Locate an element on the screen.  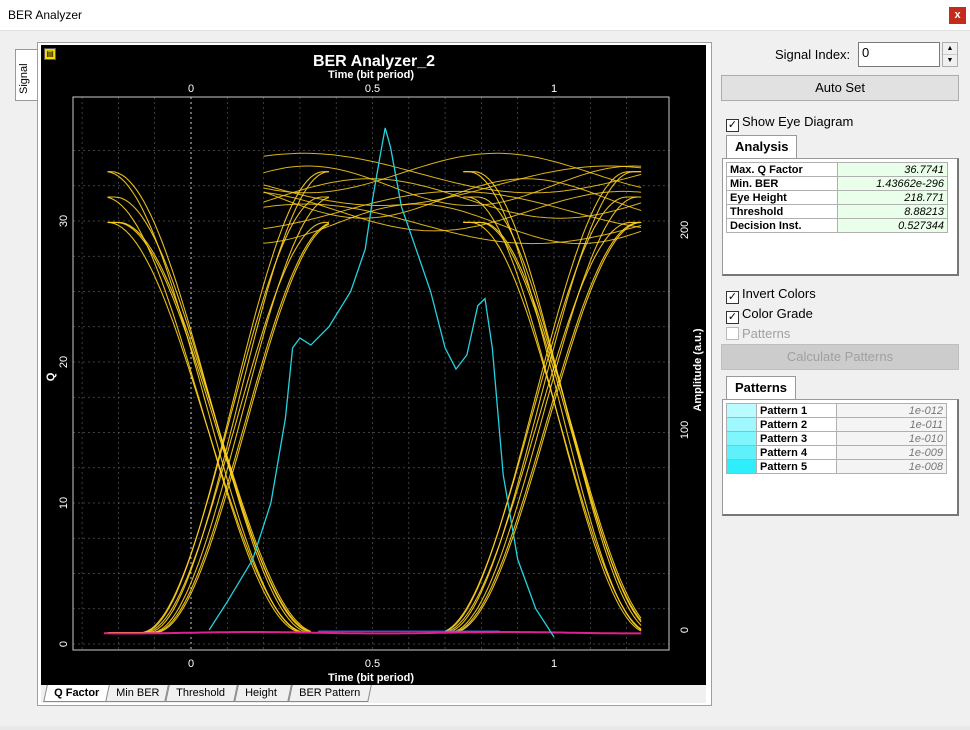
analysis-value: 218.771 is located at coordinates (892, 197).